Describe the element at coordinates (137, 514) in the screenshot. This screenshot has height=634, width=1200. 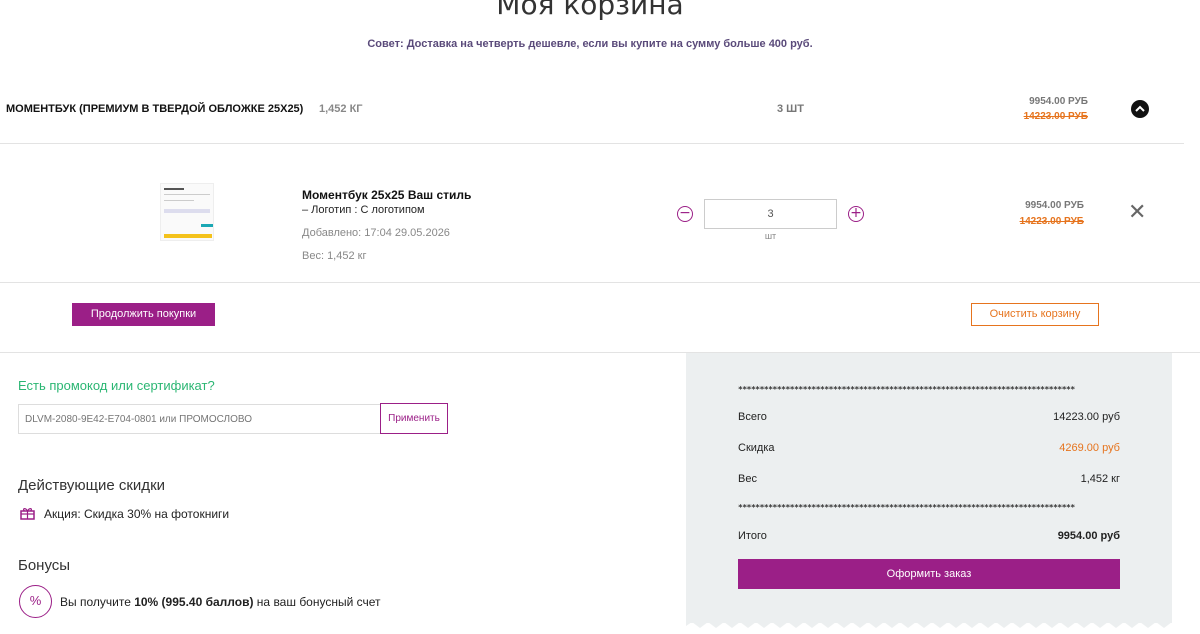
I see `discount-item: Акция: Скидка 30% на фотокниги` at that location.